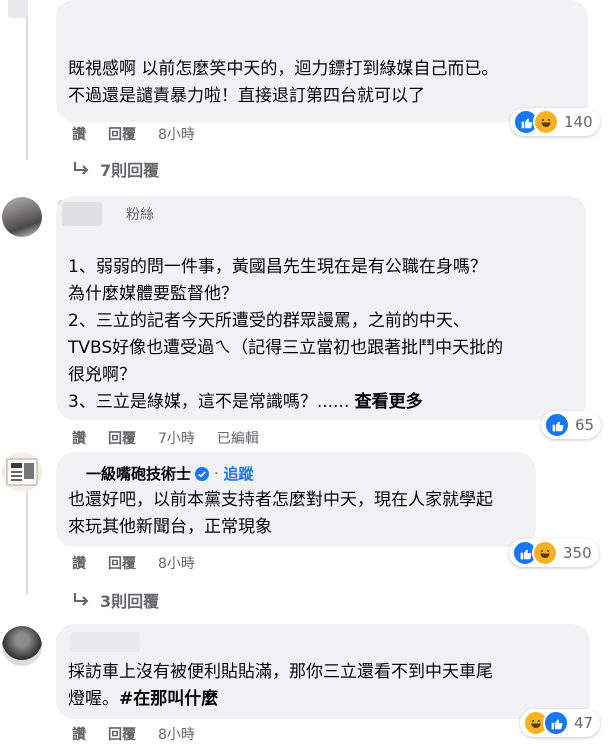 The image size is (608, 749). I want to click on view-replies-link: 3則回覆, so click(115, 600).